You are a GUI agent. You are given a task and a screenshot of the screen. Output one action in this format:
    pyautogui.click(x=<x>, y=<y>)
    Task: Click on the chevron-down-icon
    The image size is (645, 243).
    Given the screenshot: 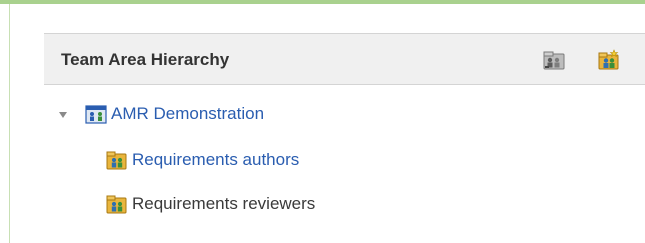 What is the action you would take?
    pyautogui.click(x=63, y=115)
    